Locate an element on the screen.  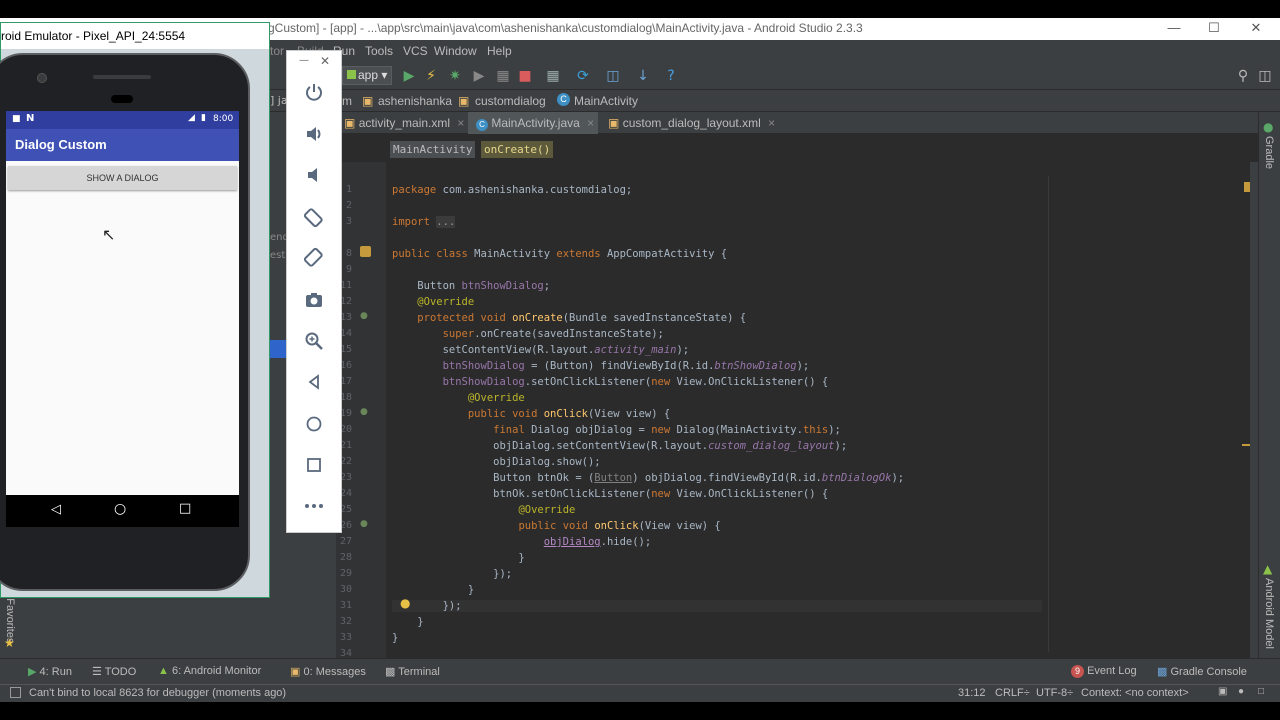
tool-gradle: Gradle is located at coordinates (1269, 152).